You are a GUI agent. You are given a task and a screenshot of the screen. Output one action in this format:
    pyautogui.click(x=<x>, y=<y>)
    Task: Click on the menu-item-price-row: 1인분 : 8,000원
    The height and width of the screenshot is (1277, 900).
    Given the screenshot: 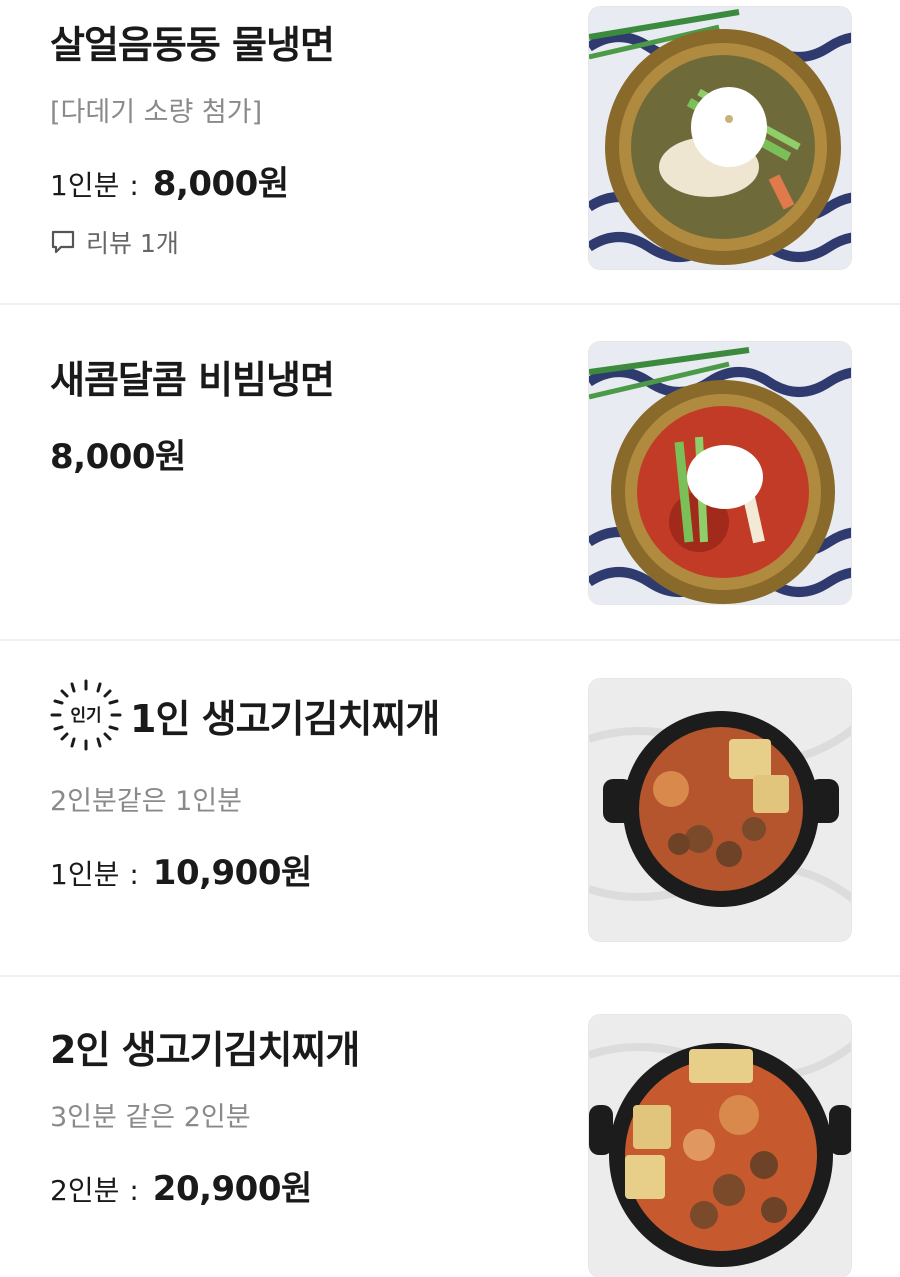 What is the action you would take?
    pyautogui.click(x=169, y=180)
    